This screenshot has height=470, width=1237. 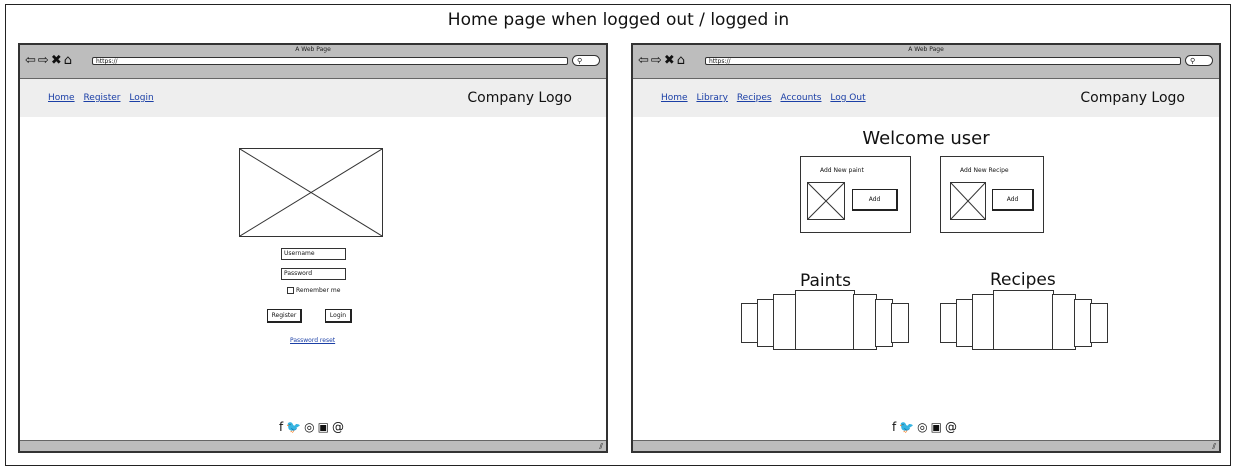 What do you see at coordinates (800, 98) in the screenshot?
I see `nav-link-accounts: Accounts` at bounding box center [800, 98].